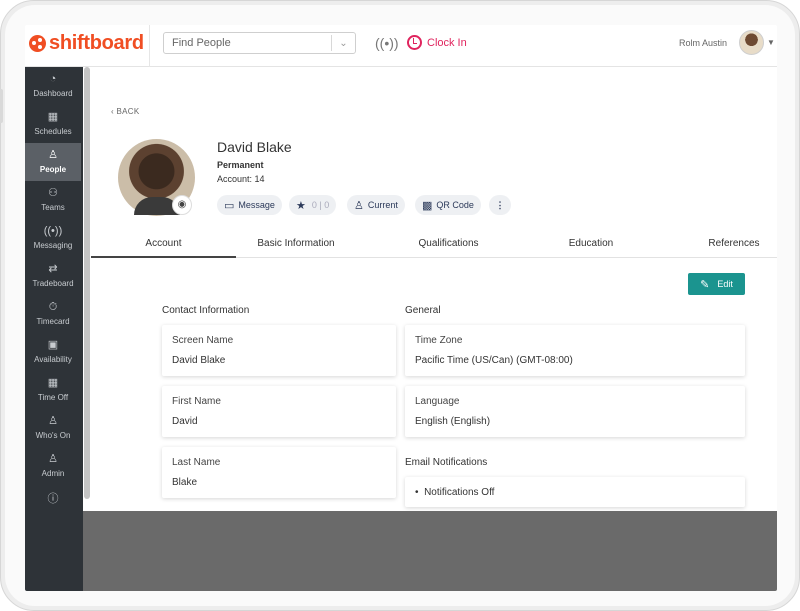 This screenshot has width=800, height=611. I want to click on topbar-divider, so click(149, 46).